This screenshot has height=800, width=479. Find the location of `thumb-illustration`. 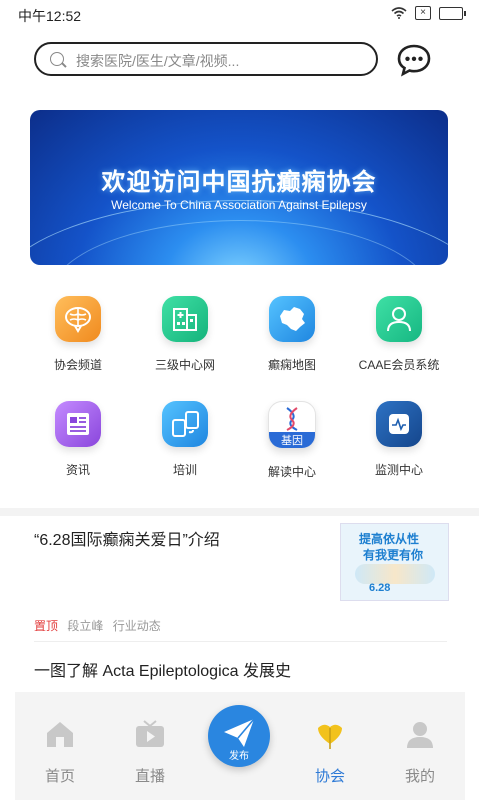

thumb-illustration is located at coordinates (395, 574).